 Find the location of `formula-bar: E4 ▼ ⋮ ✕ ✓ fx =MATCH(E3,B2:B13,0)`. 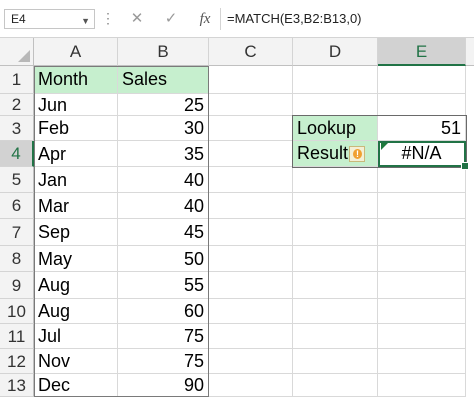

formula-bar: E4 ▼ ⋮ ✕ ✓ fx =MATCH(E3,B2:B13,0) is located at coordinates (237, 18).